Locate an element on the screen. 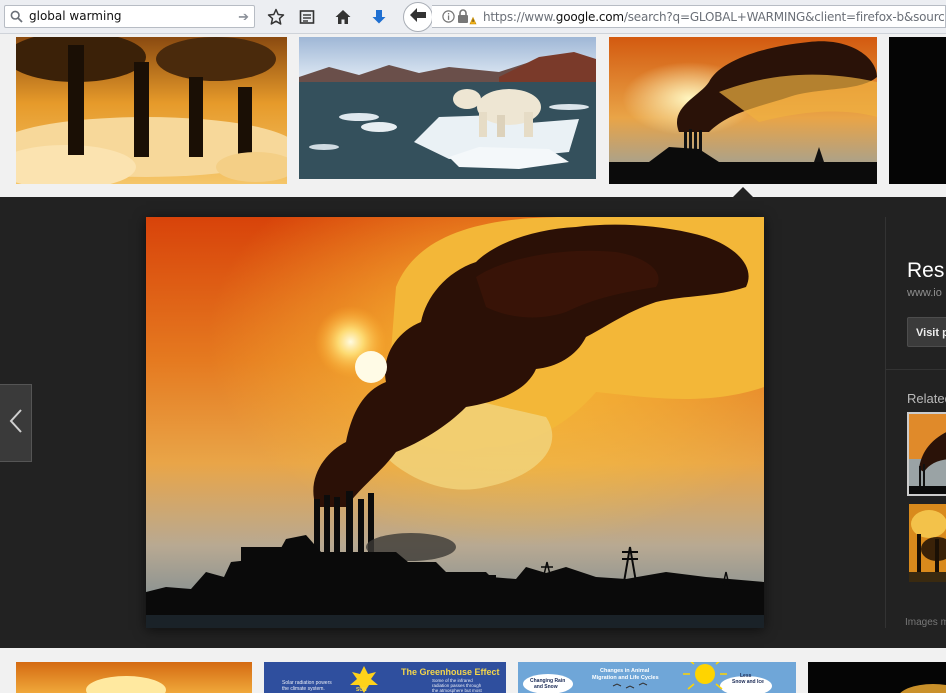 The height and width of the screenshot is (693, 946). url-prefix: https://www. is located at coordinates (519, 17).